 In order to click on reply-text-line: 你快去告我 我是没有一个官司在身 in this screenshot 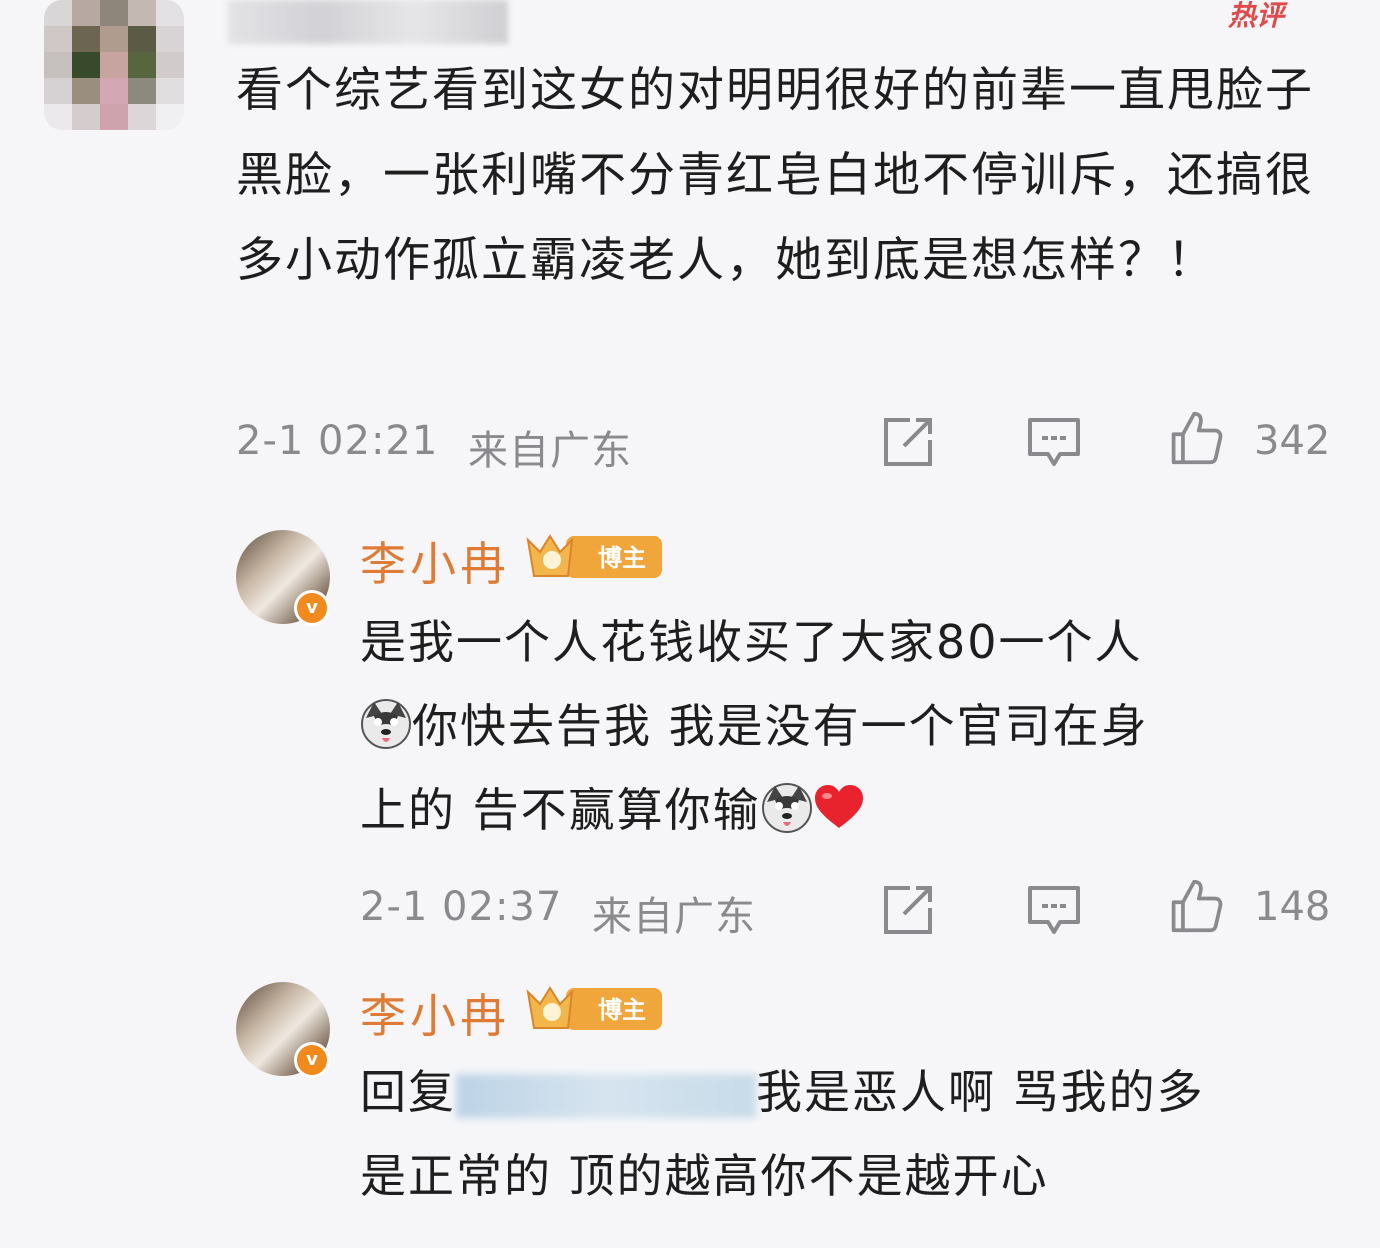, I will do `click(855, 726)`.